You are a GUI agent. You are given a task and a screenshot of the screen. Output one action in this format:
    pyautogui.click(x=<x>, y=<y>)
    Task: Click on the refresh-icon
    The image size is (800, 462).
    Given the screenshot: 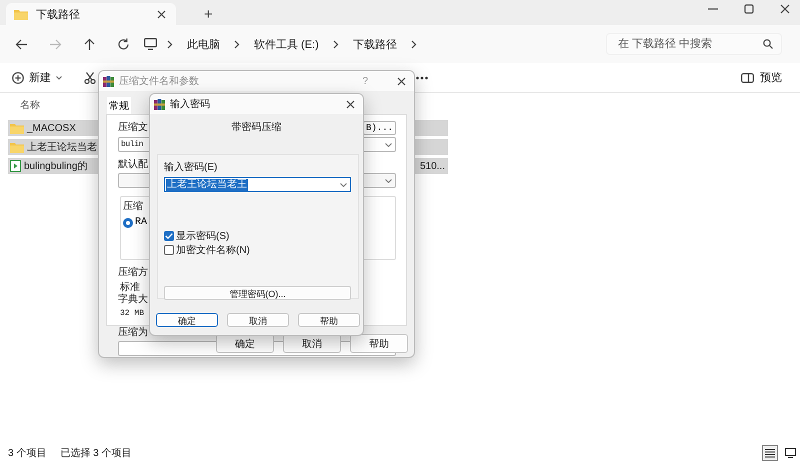 What is the action you would take?
    pyautogui.click(x=123, y=44)
    